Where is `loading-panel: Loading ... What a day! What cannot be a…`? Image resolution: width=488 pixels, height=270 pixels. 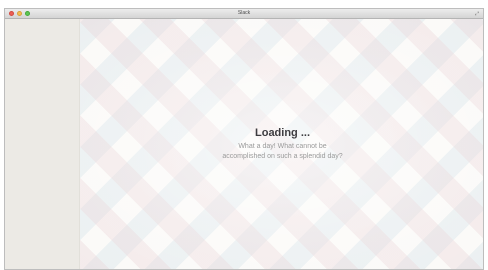
loading-panel: Loading ... What a day! What cannot be a… is located at coordinates (281, 144).